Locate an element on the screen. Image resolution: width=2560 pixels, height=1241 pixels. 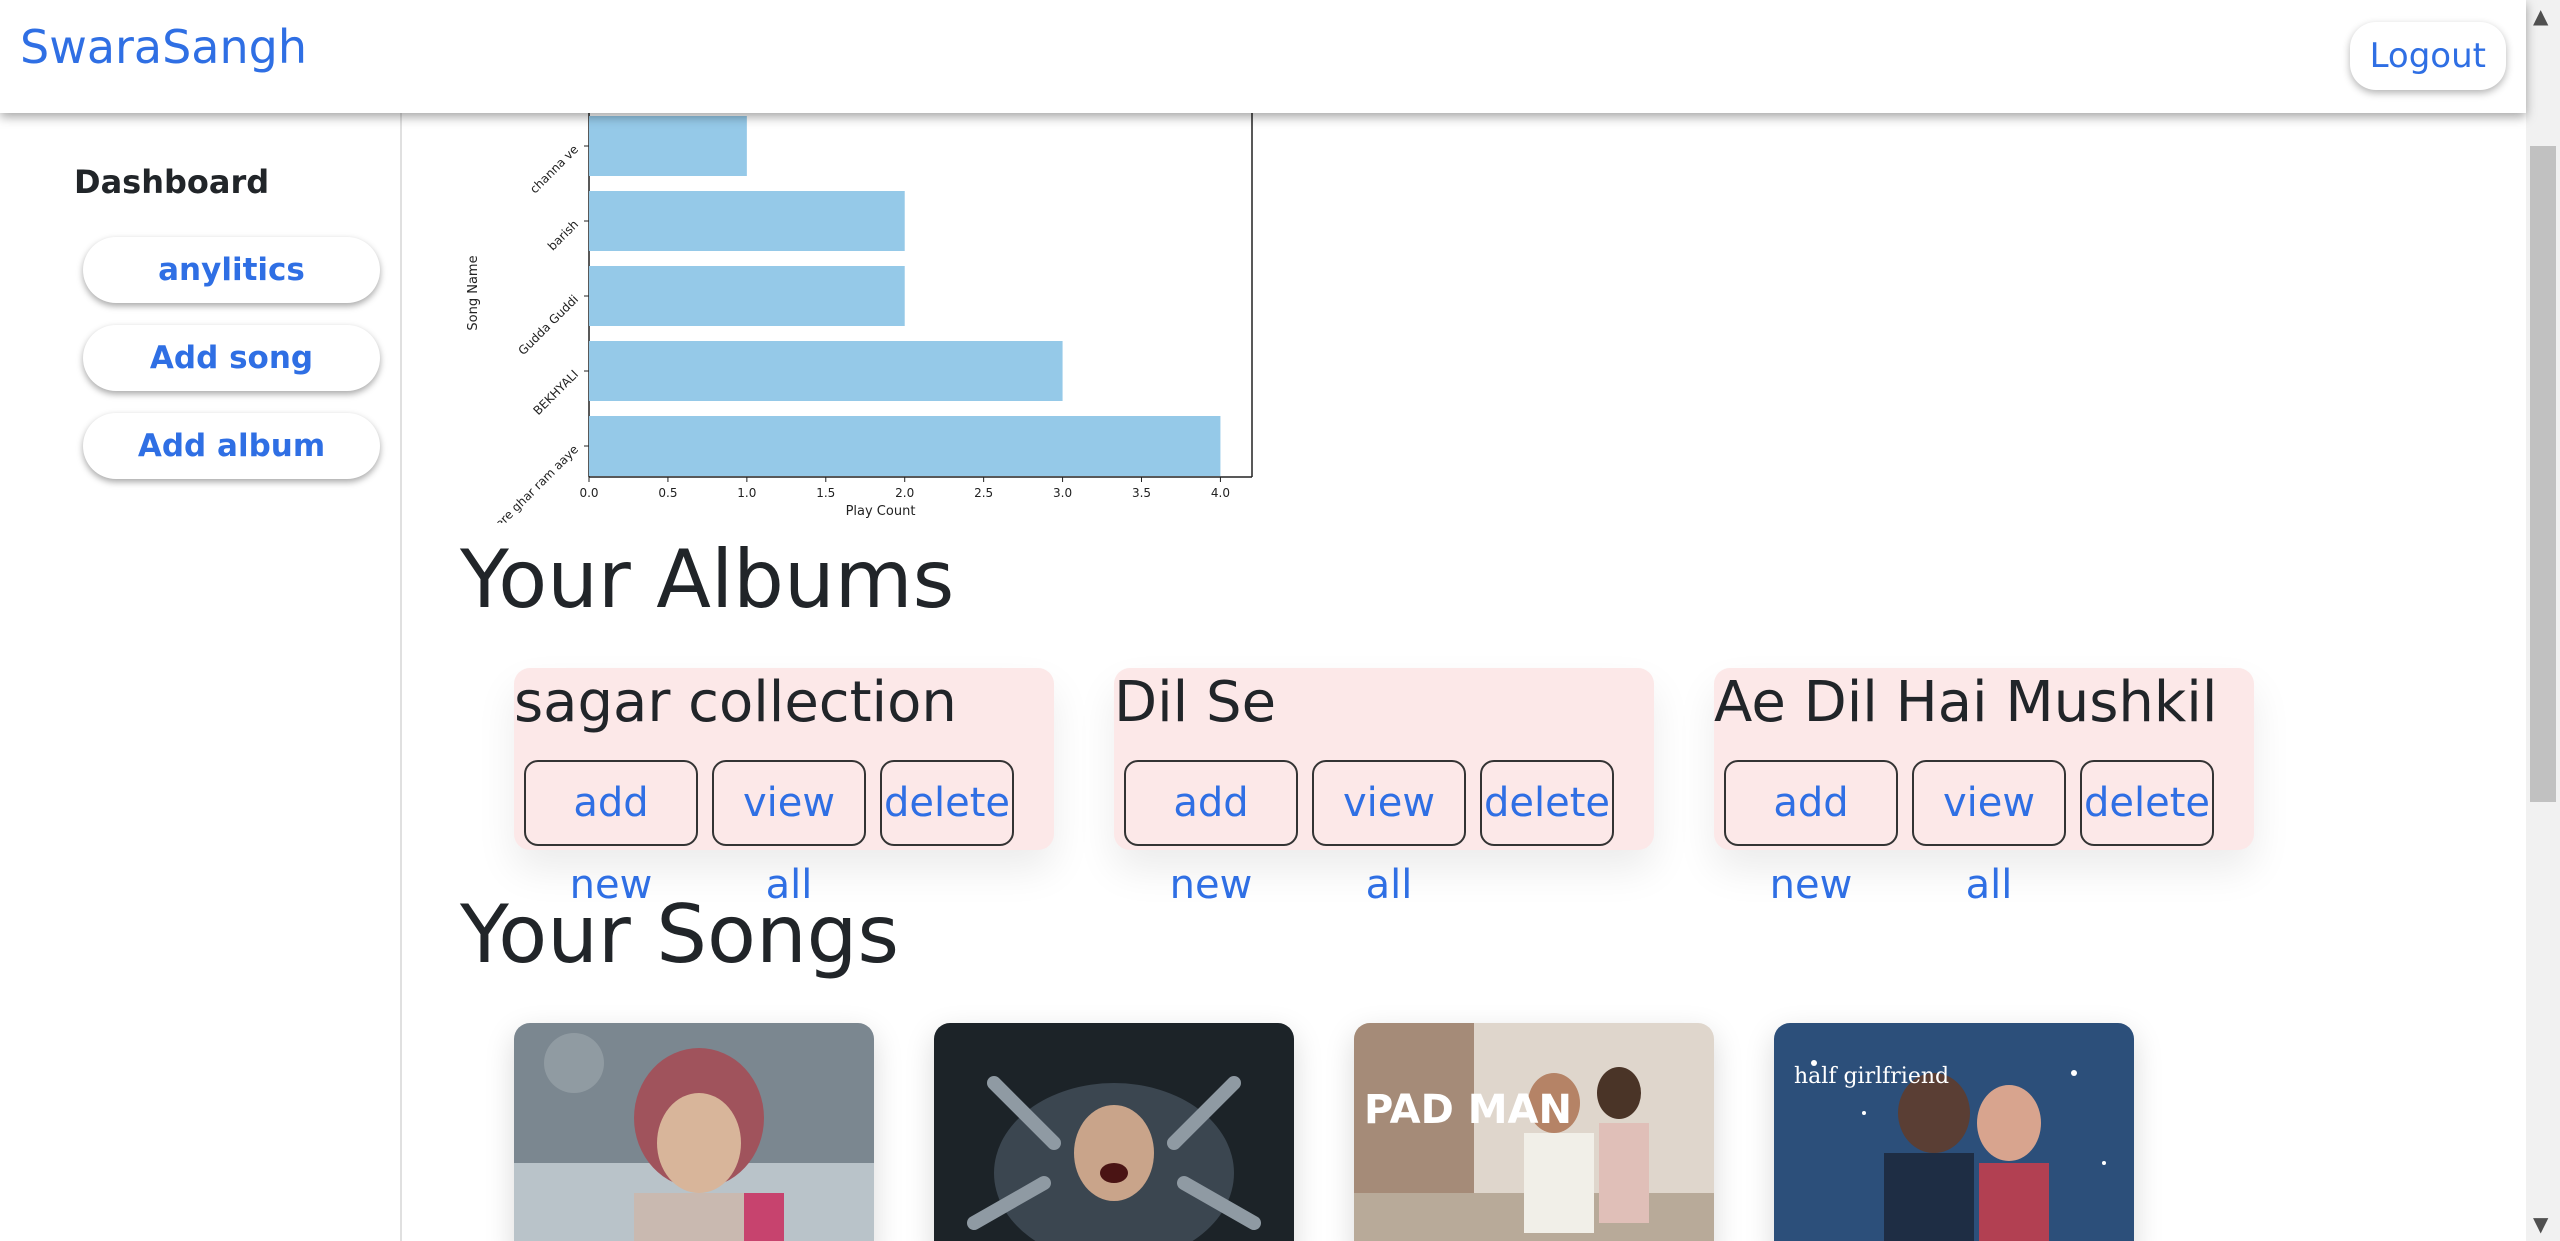
song-card: PAD MAN is located at coordinates (1534, 1132).